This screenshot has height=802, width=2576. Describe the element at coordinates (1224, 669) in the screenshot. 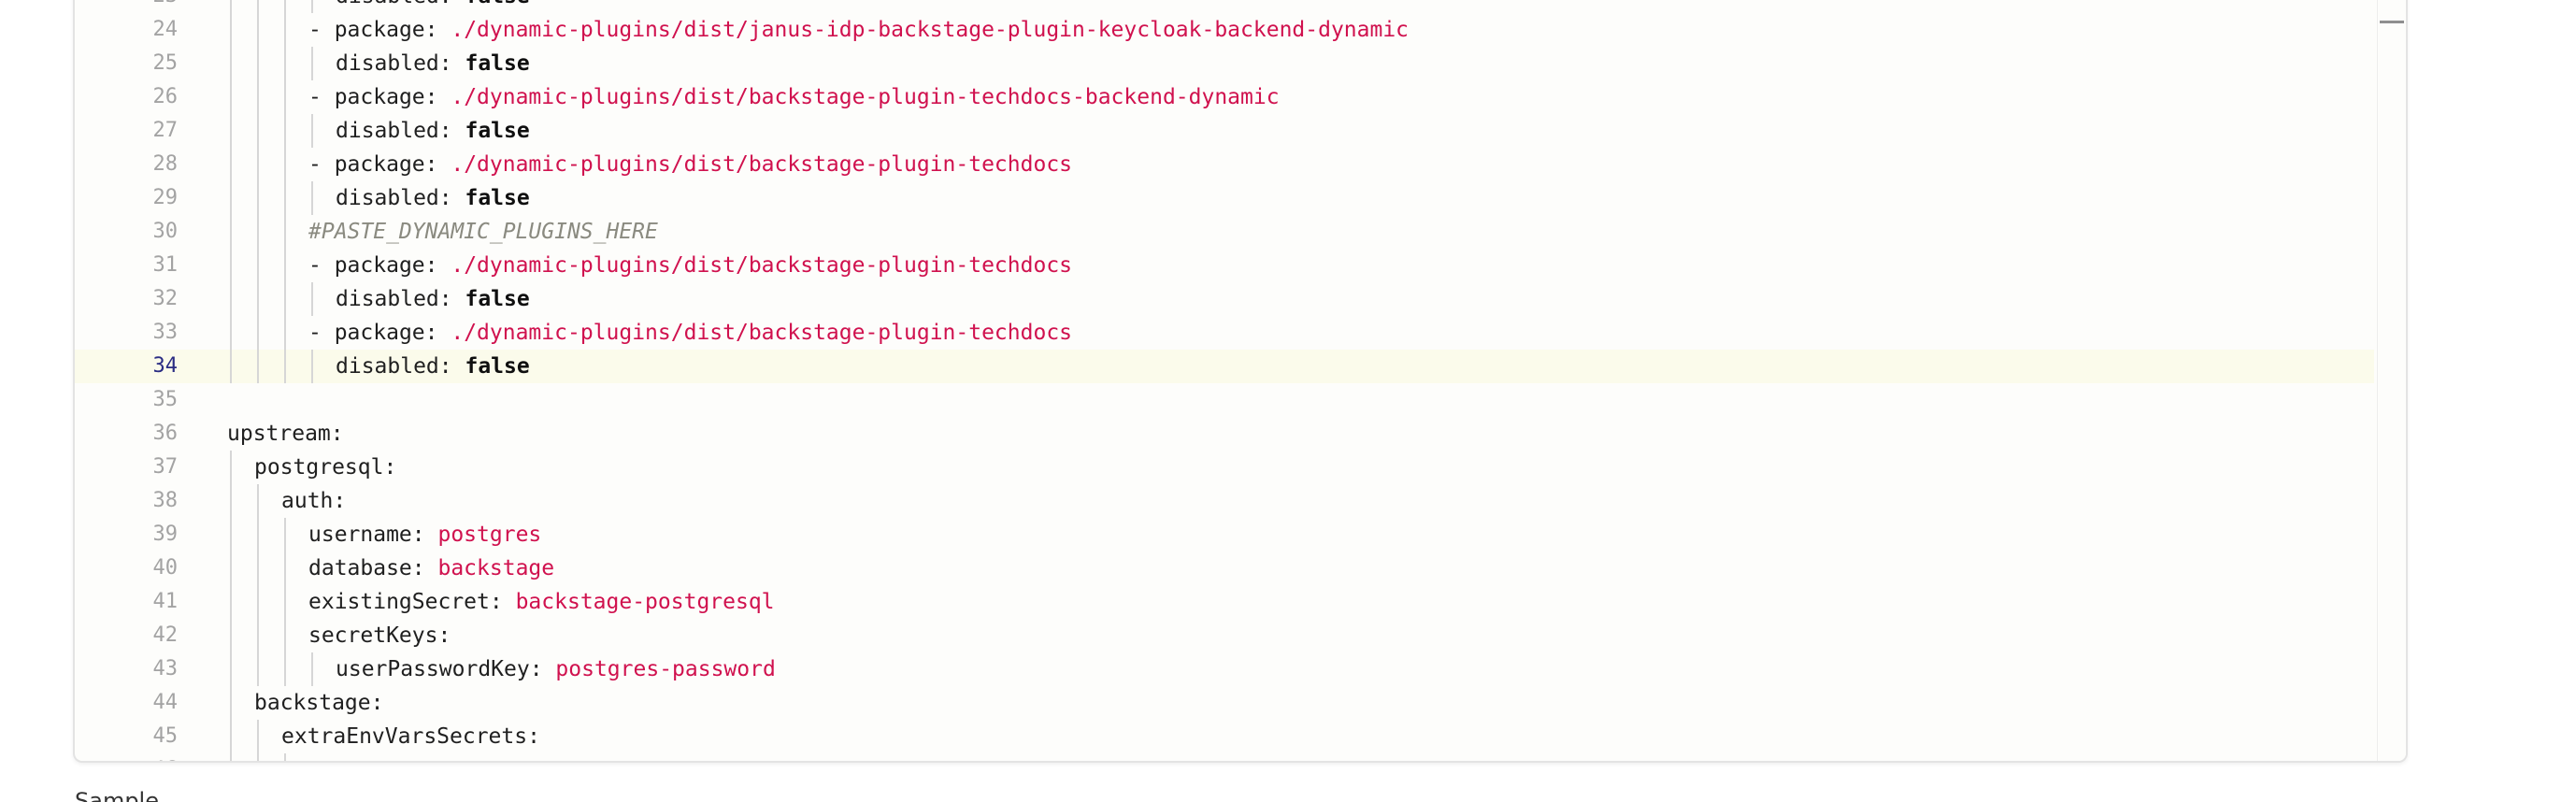

I see `code-line: 43 userPasswordKey: postgres-password` at that location.